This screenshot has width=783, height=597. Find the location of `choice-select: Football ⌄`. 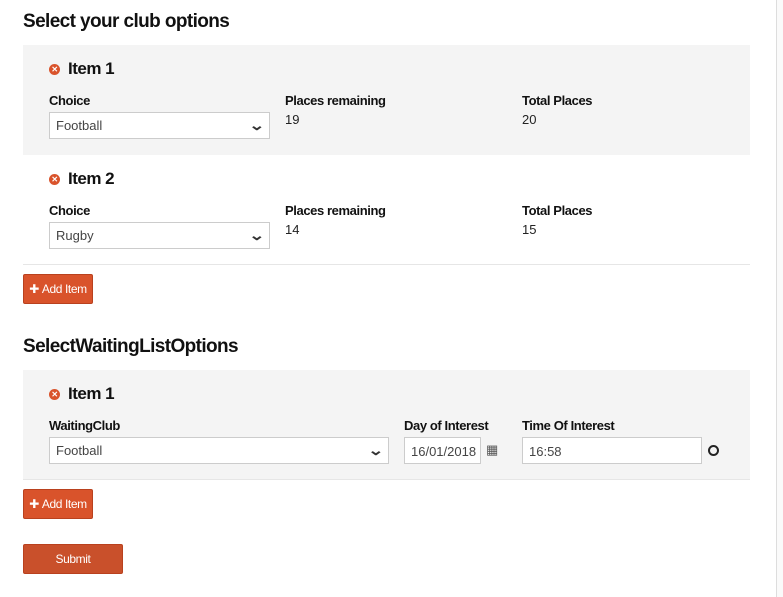

choice-select: Football ⌄ is located at coordinates (159, 125).